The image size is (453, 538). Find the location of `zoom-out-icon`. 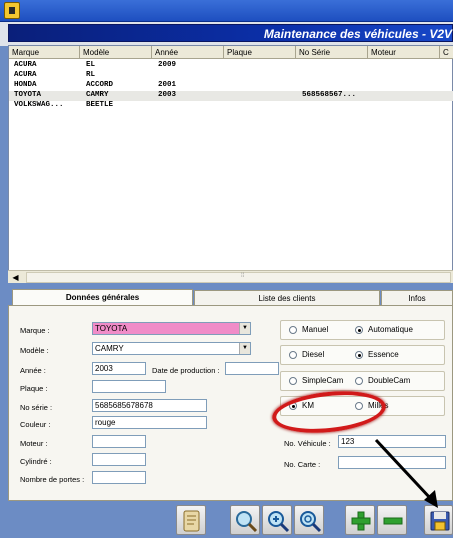

zoom-out-icon is located at coordinates (311, 522).